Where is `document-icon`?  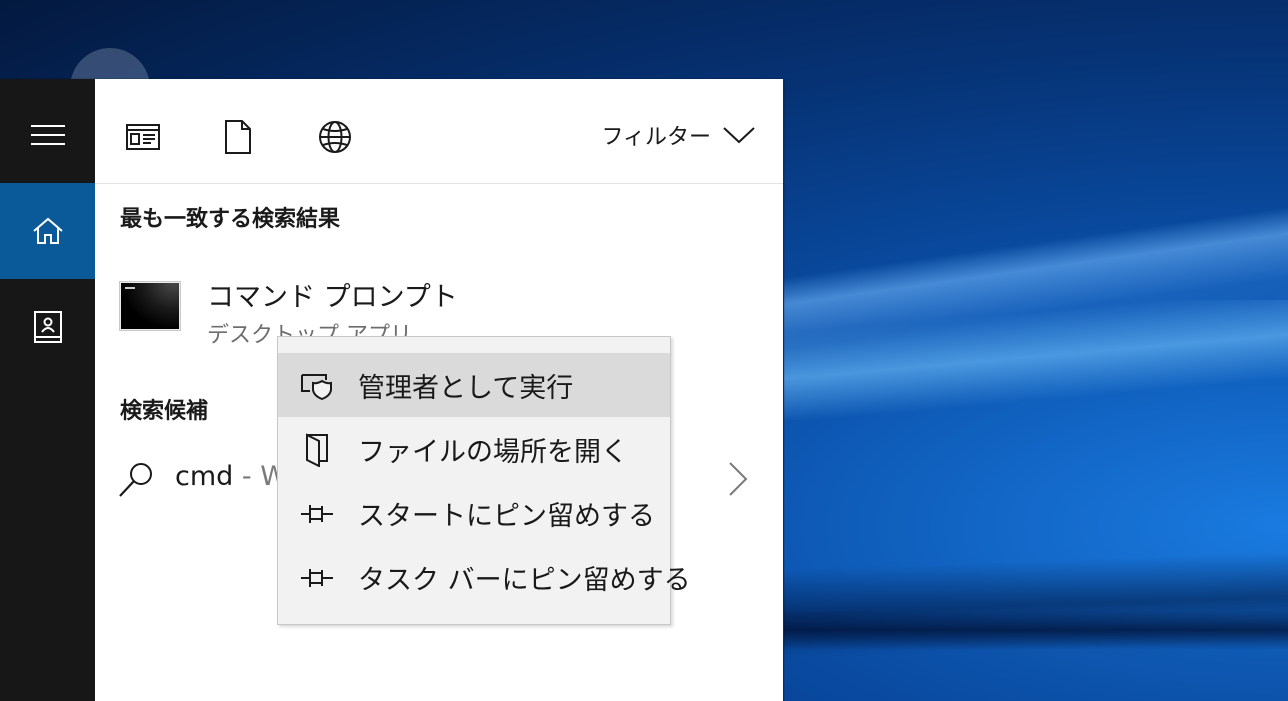
document-icon is located at coordinates (238, 137).